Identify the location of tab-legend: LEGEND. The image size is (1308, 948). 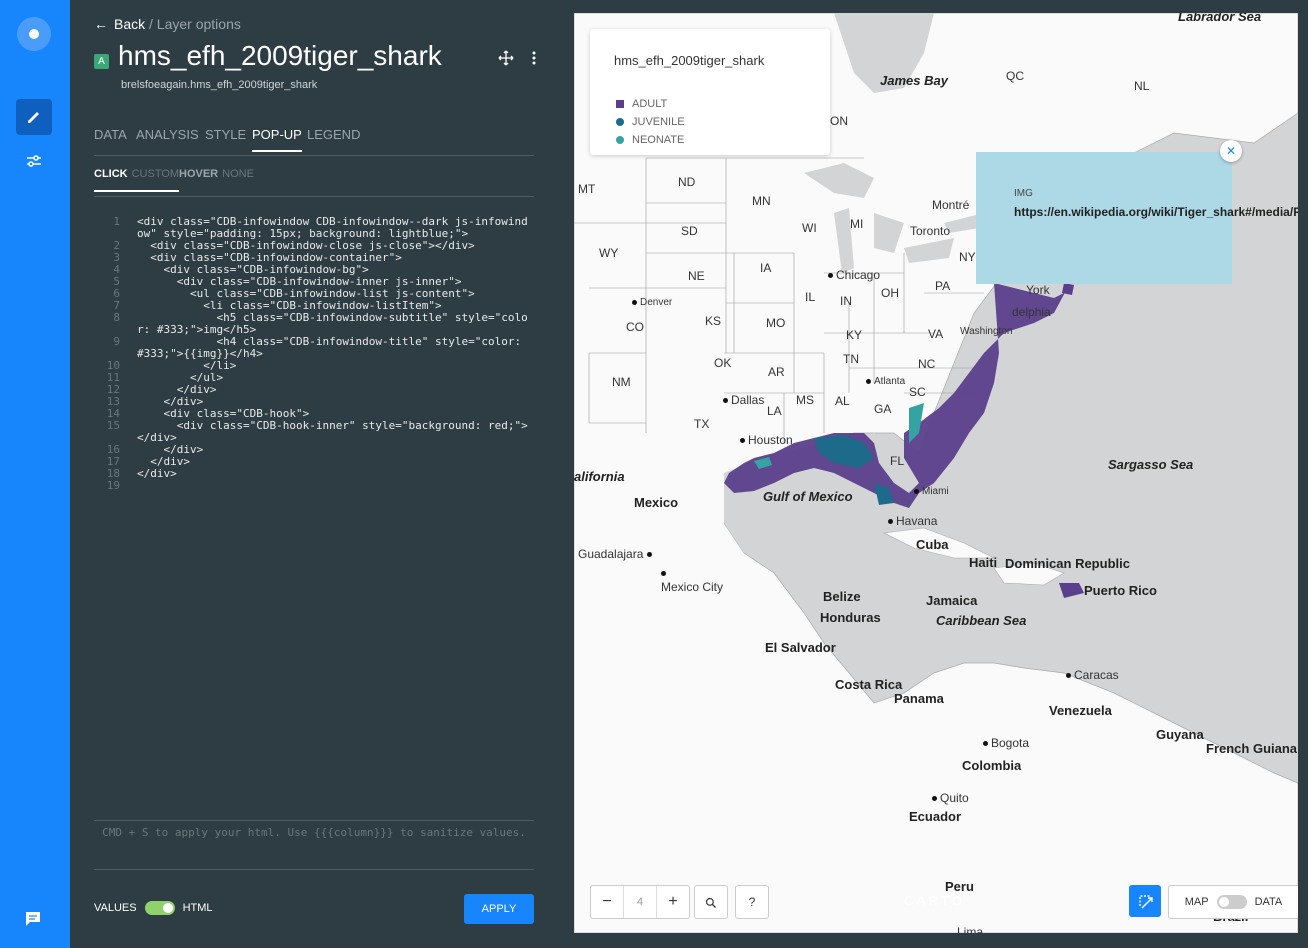
(333, 138).